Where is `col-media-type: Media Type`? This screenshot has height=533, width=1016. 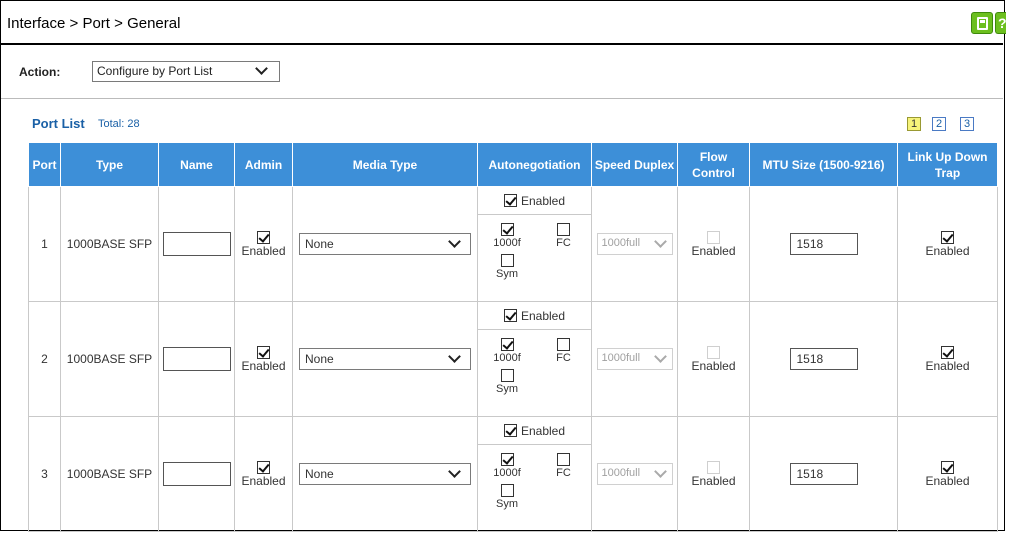
col-media-type: Media Type is located at coordinates (385, 164).